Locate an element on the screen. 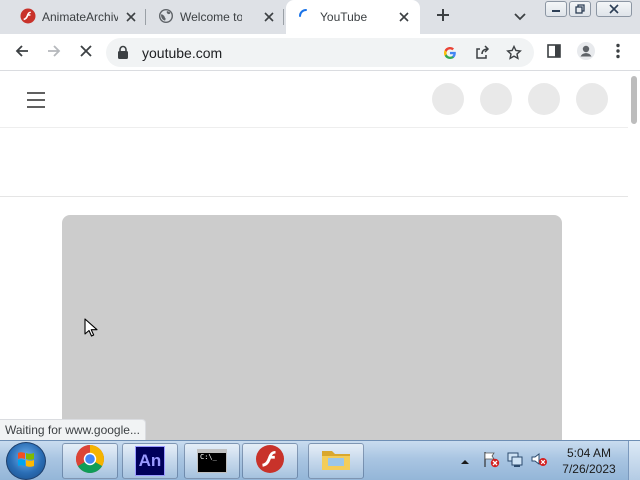 The image size is (640, 480). page-scrollbar is located at coordinates (634, 256).